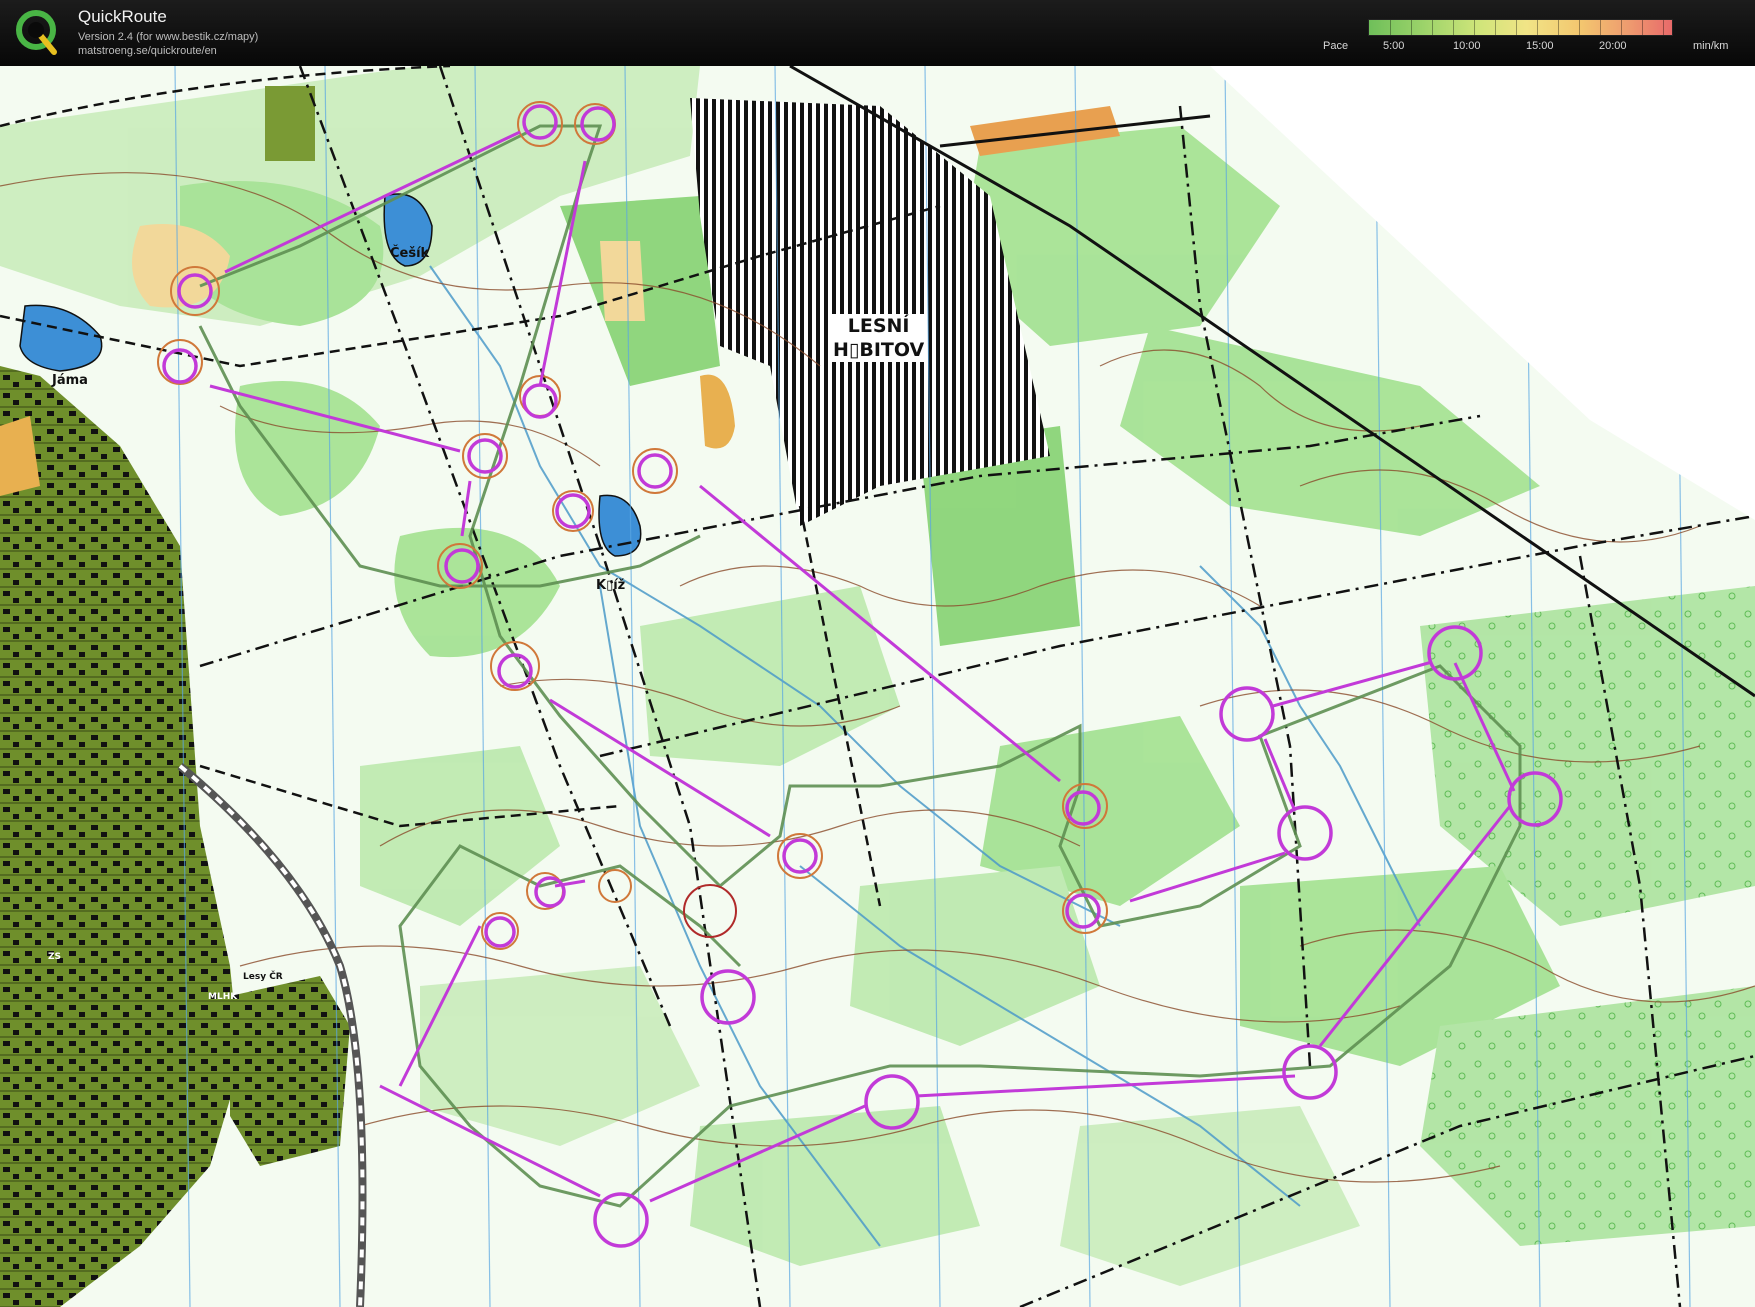  What do you see at coordinates (70, 380) in the screenshot?
I see `map-label-jama: Jáma` at bounding box center [70, 380].